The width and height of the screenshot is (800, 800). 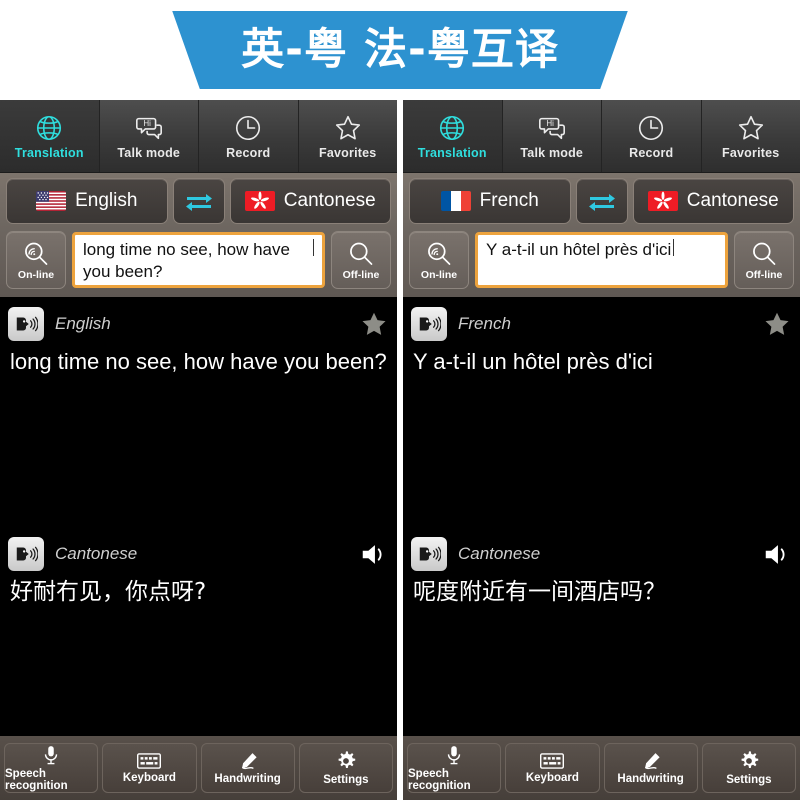 I want to click on language-selector-row: English Cantonese, so click(x=198, y=201).